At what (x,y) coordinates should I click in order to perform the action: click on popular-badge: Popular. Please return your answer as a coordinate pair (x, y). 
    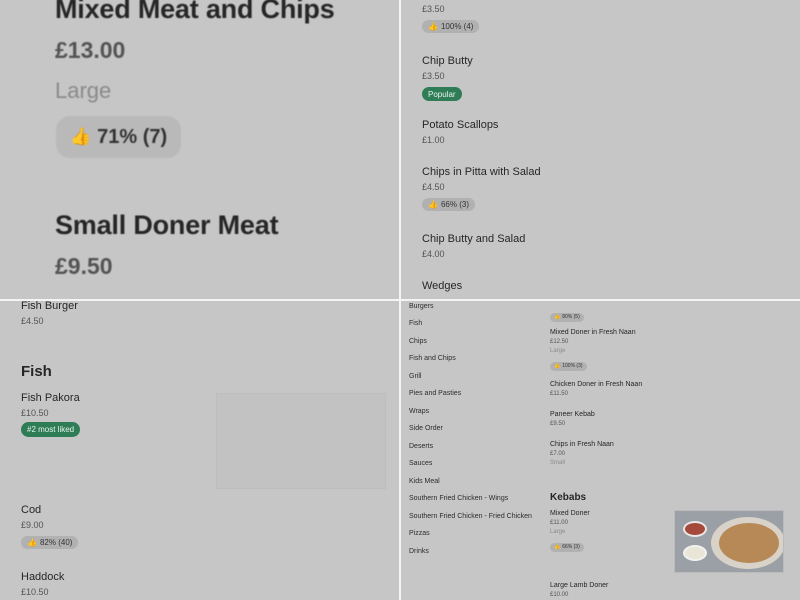
    Looking at the image, I should click on (442, 94).